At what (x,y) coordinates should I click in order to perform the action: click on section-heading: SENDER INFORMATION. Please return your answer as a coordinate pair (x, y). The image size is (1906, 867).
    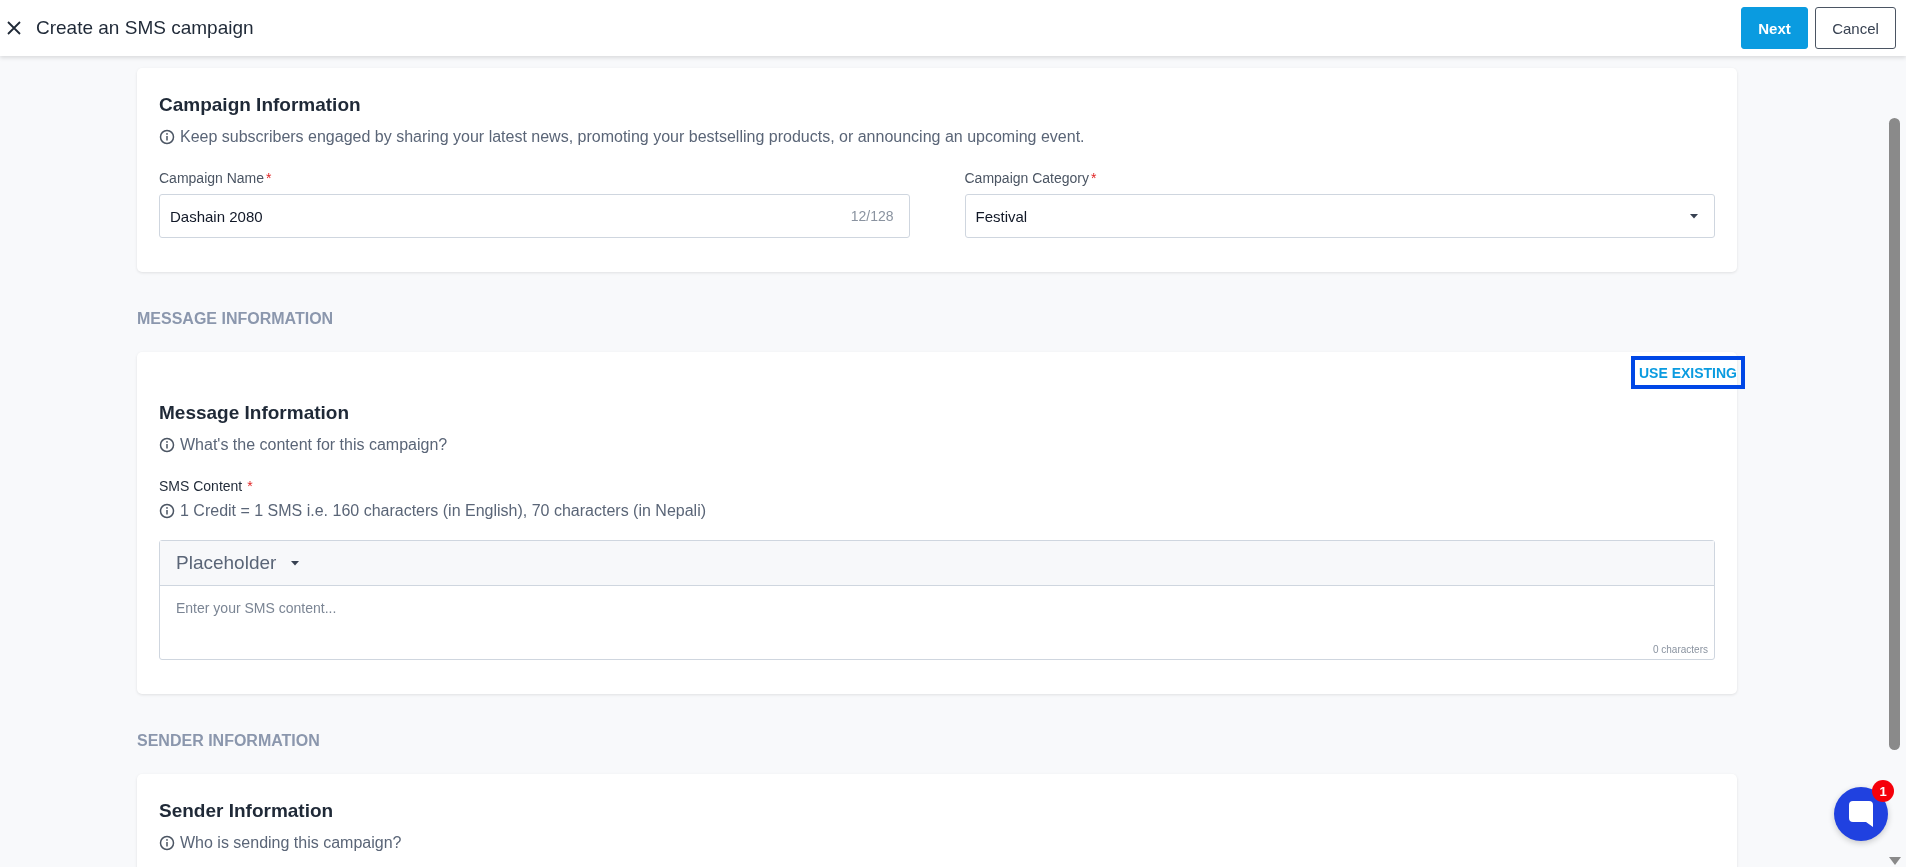
    Looking at the image, I should click on (229, 741).